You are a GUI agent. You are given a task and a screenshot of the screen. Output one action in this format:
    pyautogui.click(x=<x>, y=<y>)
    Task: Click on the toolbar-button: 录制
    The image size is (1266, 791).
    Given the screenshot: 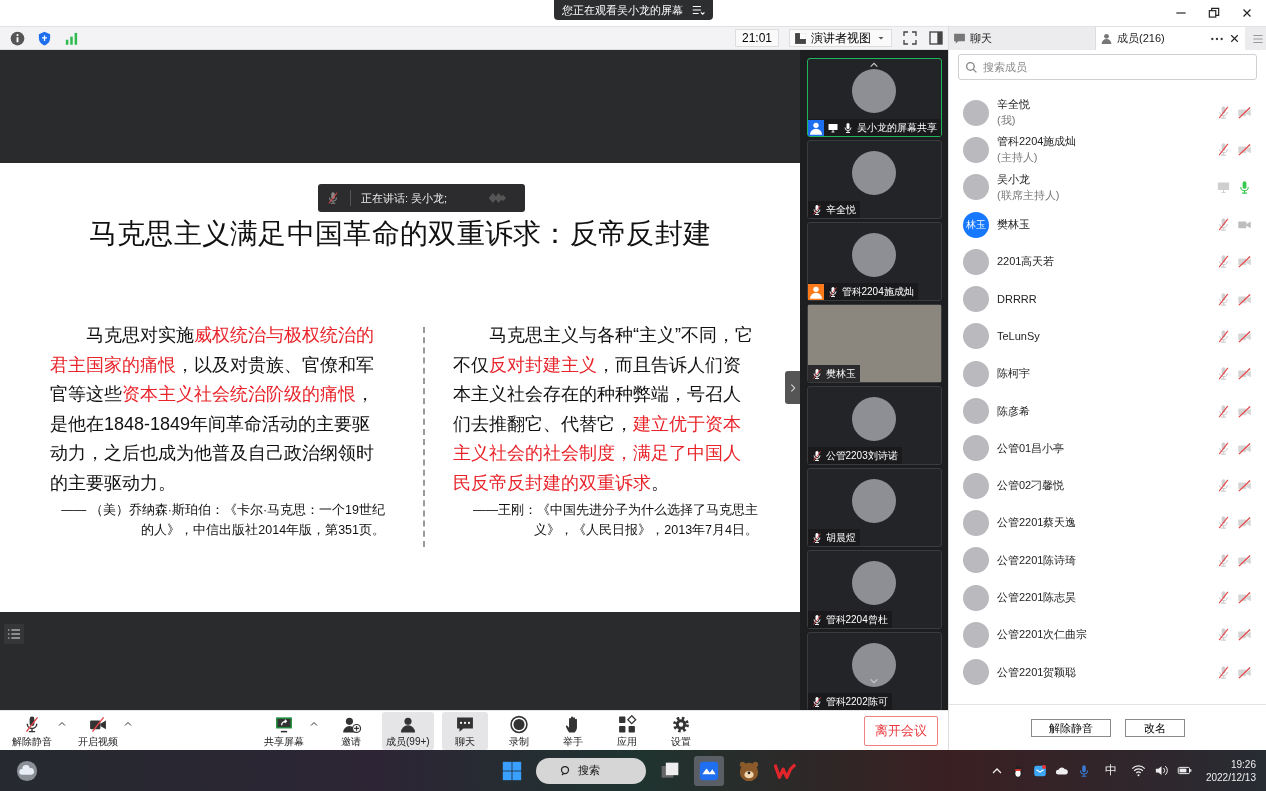 What is the action you would take?
    pyautogui.click(x=518, y=730)
    